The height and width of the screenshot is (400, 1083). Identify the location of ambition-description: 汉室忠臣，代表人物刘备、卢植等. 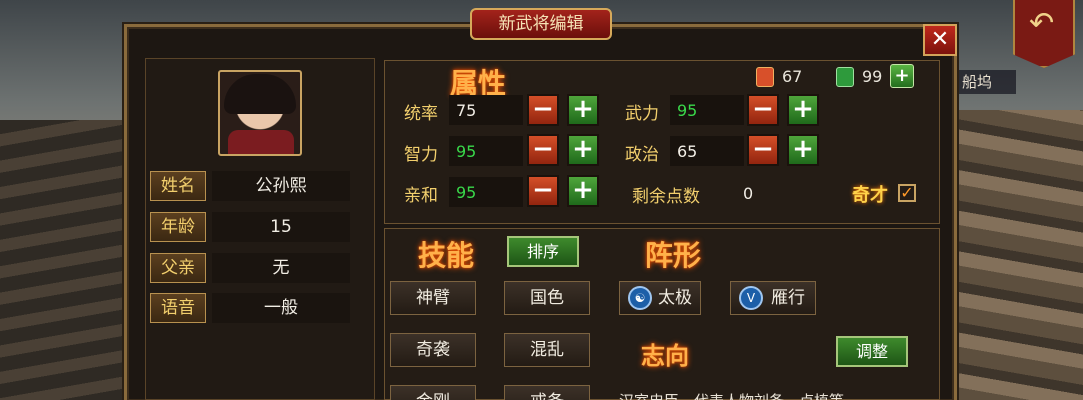
(731, 395).